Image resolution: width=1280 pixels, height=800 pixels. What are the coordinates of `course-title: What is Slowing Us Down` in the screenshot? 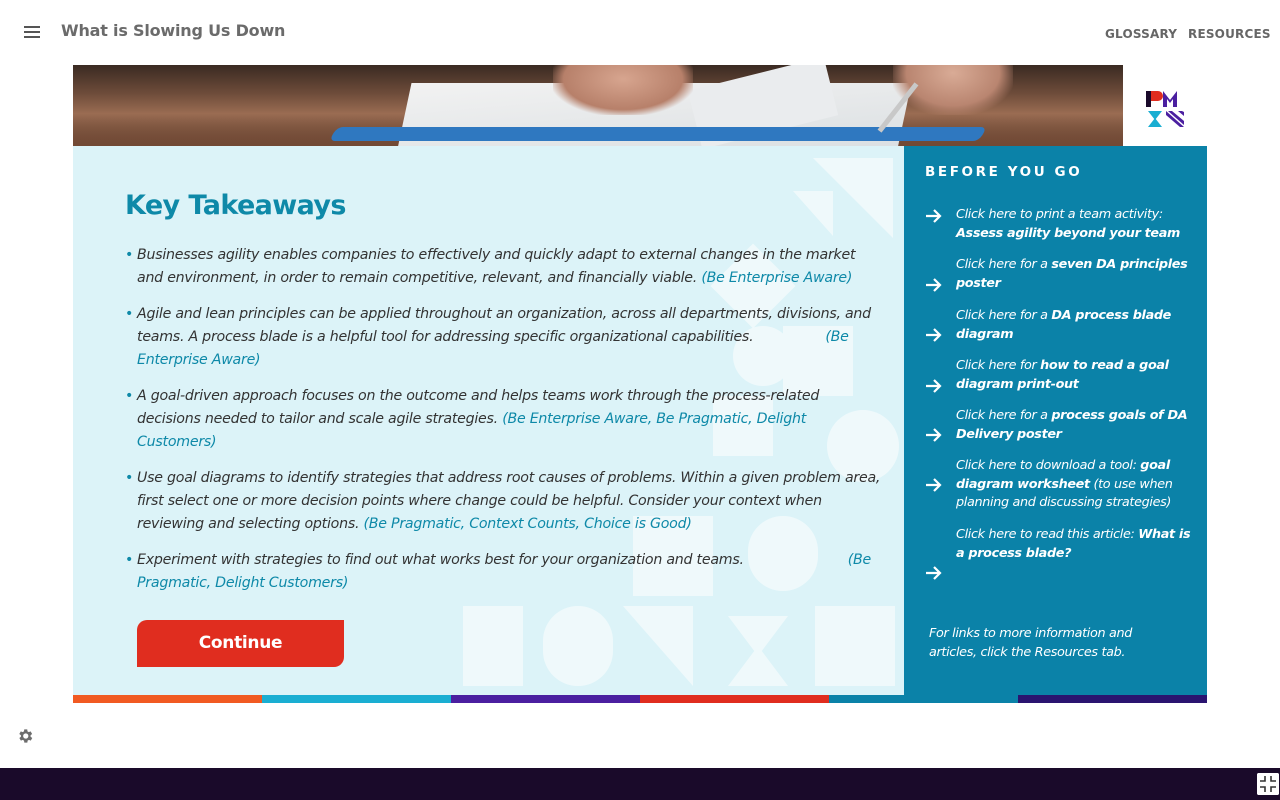 It's located at (173, 30).